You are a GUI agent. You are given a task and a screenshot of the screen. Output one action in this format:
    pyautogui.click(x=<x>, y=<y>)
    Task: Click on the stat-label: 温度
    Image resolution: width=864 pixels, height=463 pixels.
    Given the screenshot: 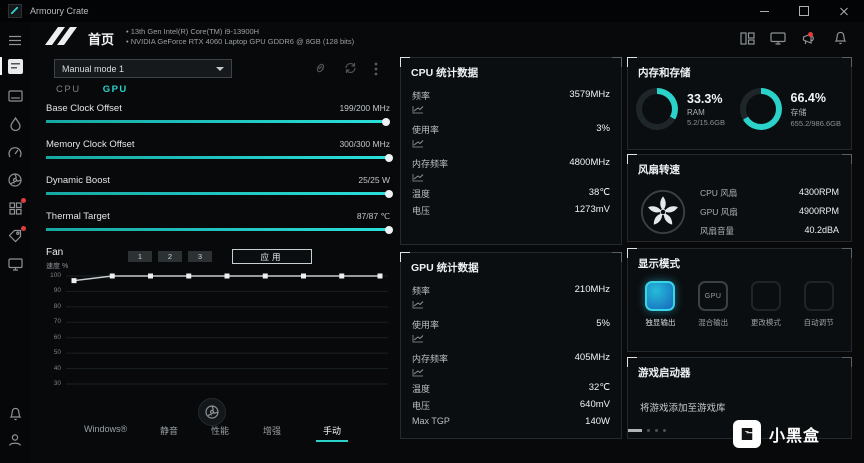 What is the action you would take?
    pyautogui.click(x=421, y=389)
    